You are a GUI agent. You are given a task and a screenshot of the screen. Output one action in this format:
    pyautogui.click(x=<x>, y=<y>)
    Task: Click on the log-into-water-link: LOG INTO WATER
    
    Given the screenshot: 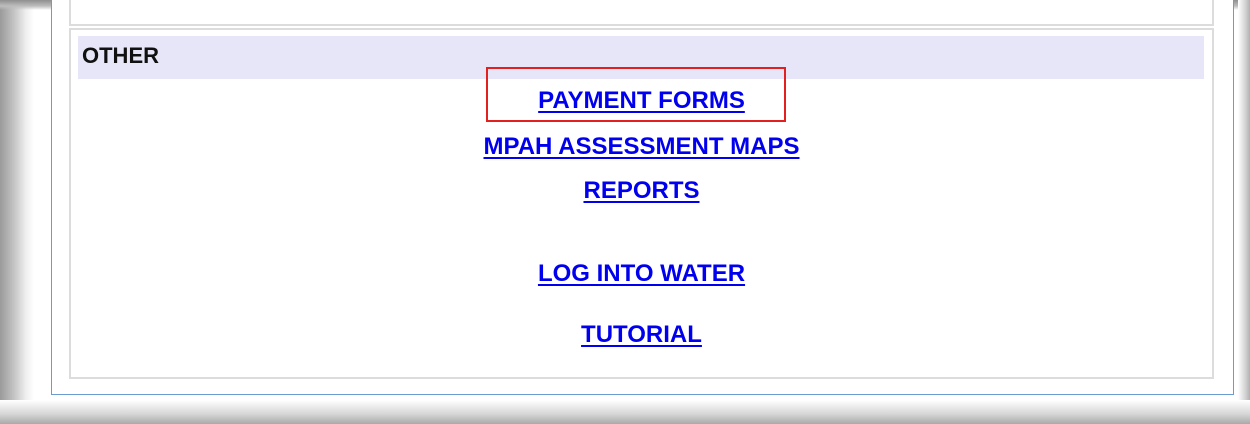 What is the action you would take?
    pyautogui.click(x=641, y=274)
    